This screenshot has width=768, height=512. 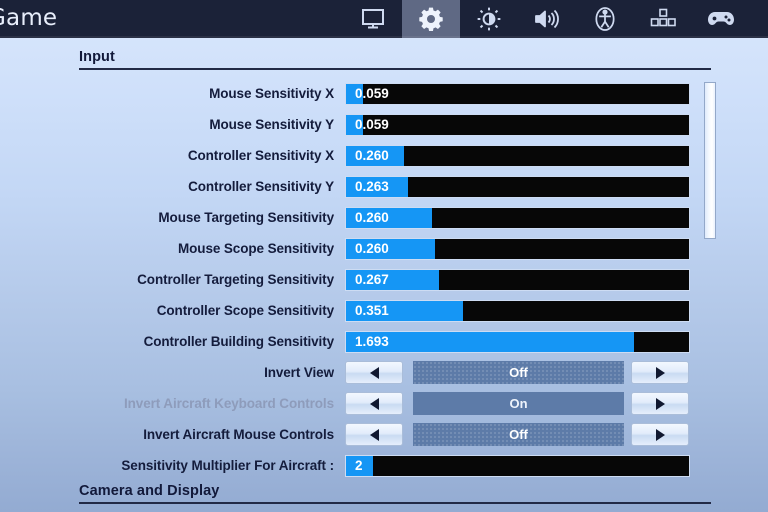 What do you see at coordinates (517, 187) in the screenshot?
I see `setting-slider: 0.263` at bounding box center [517, 187].